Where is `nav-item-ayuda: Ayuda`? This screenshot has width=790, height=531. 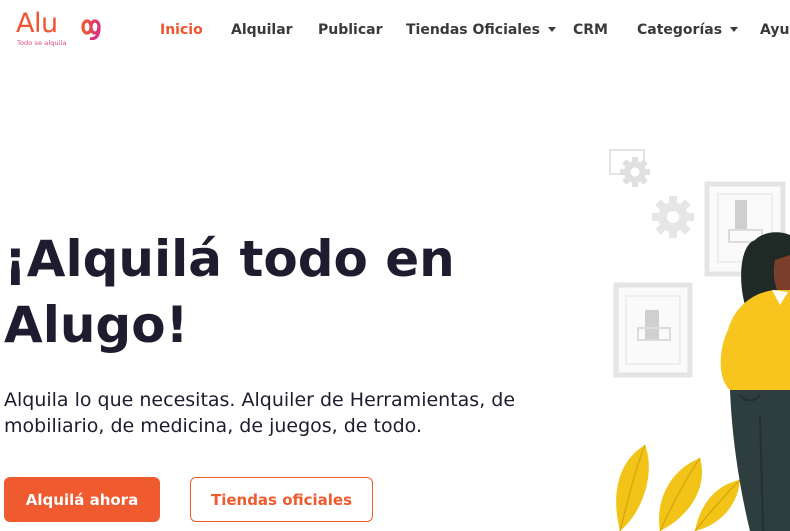
nav-item-ayuda: Ayuda is located at coordinates (775, 30).